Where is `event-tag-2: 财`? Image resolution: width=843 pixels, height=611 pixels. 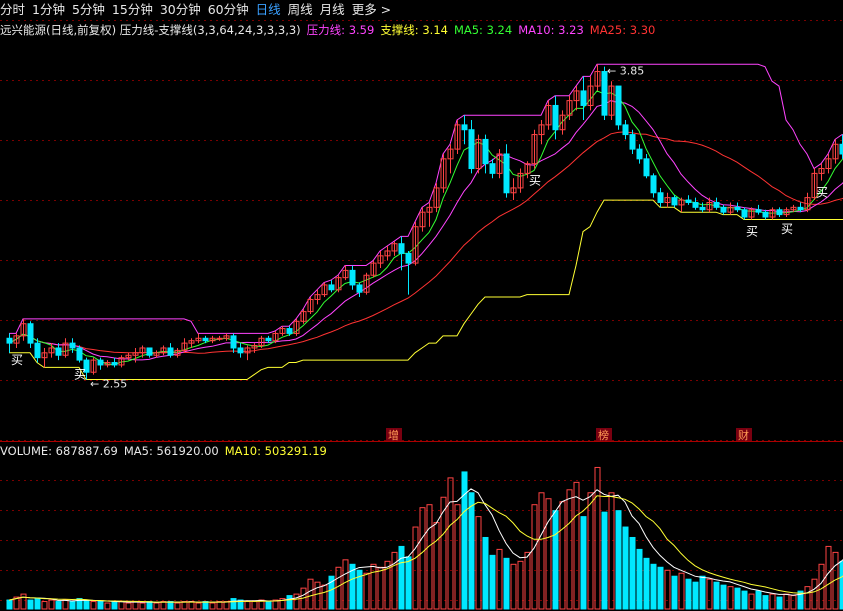 event-tag-2: 财 is located at coordinates (743, 435).